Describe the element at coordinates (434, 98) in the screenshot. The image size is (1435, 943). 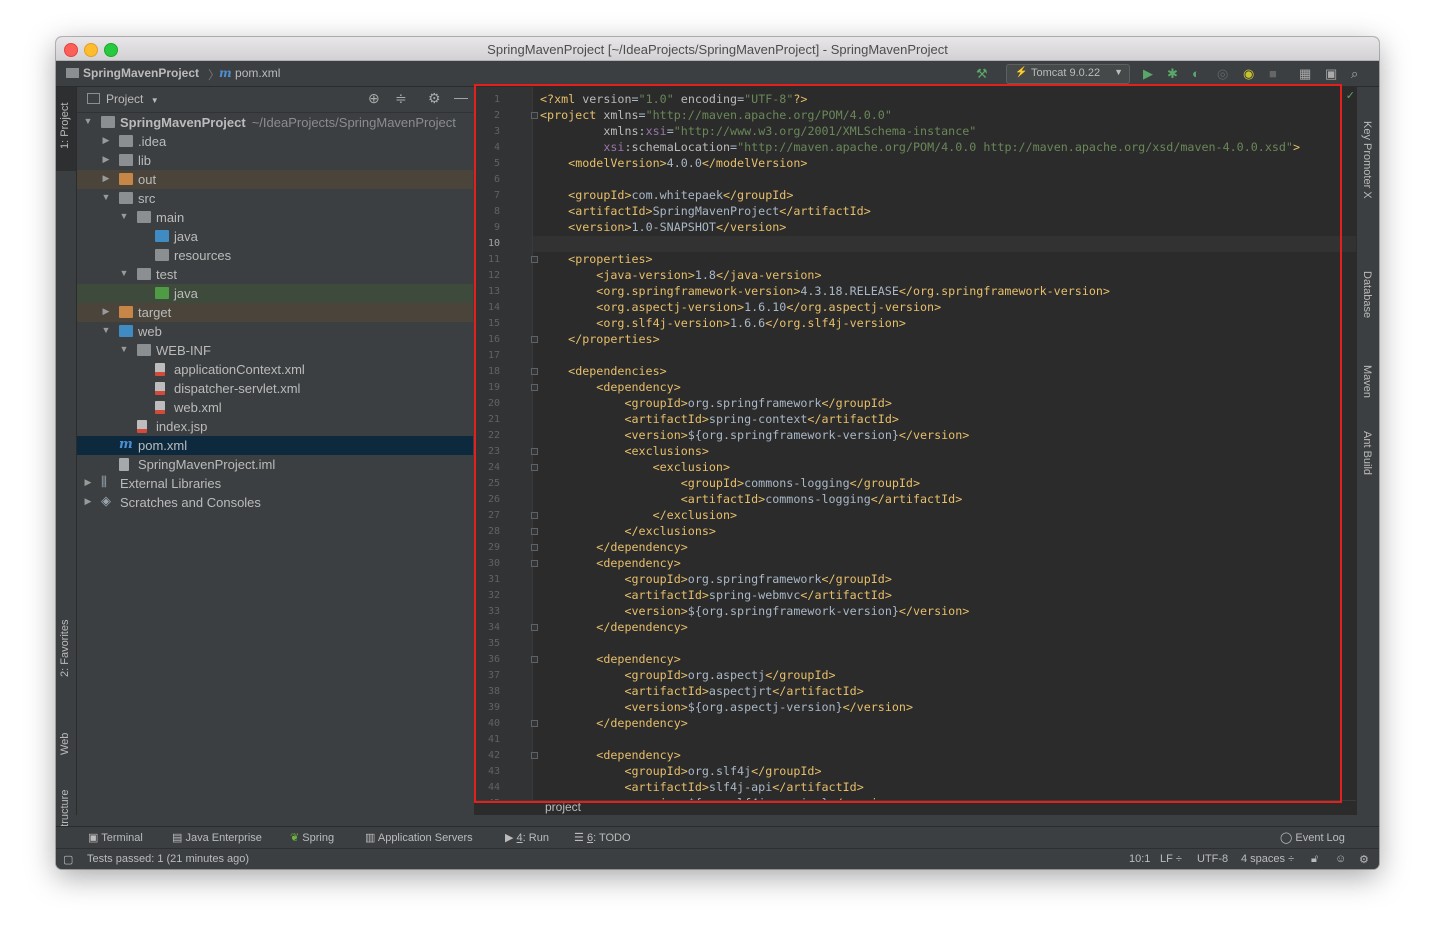
I see `gear-icon: ⚙` at that location.